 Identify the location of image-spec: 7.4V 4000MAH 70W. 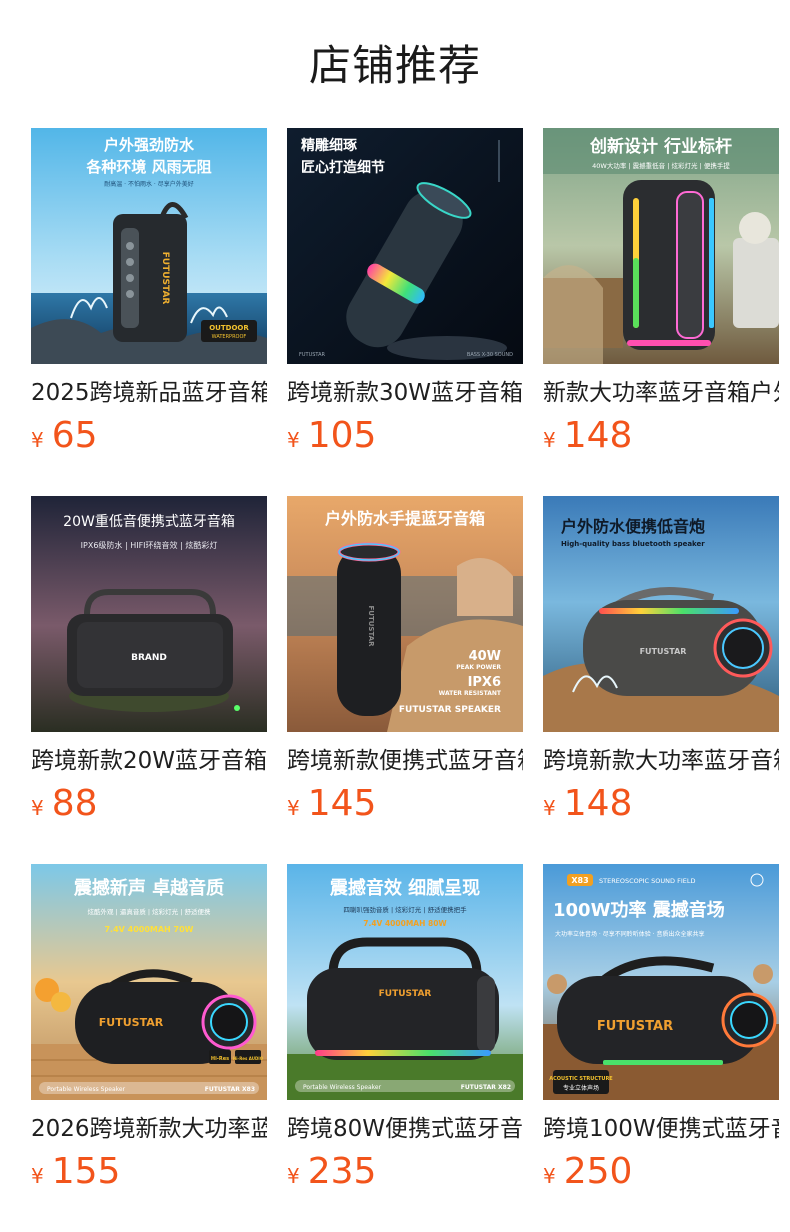
(148, 929).